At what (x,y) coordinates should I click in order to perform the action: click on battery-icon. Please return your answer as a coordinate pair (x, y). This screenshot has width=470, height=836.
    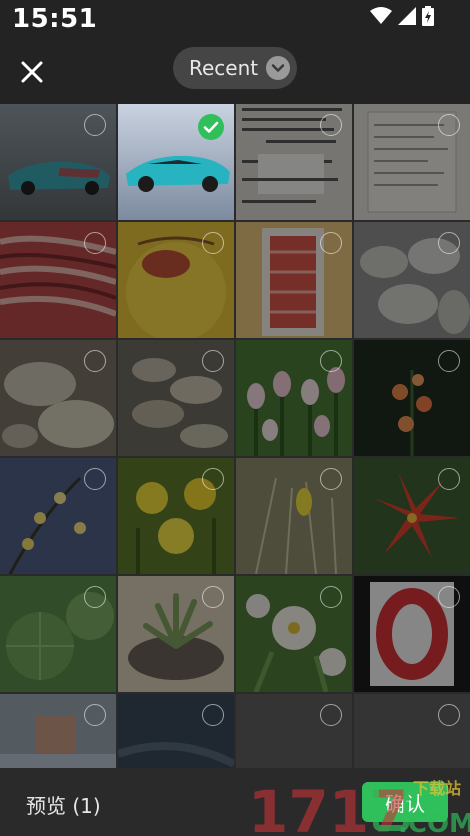
    Looking at the image, I should click on (428, 16).